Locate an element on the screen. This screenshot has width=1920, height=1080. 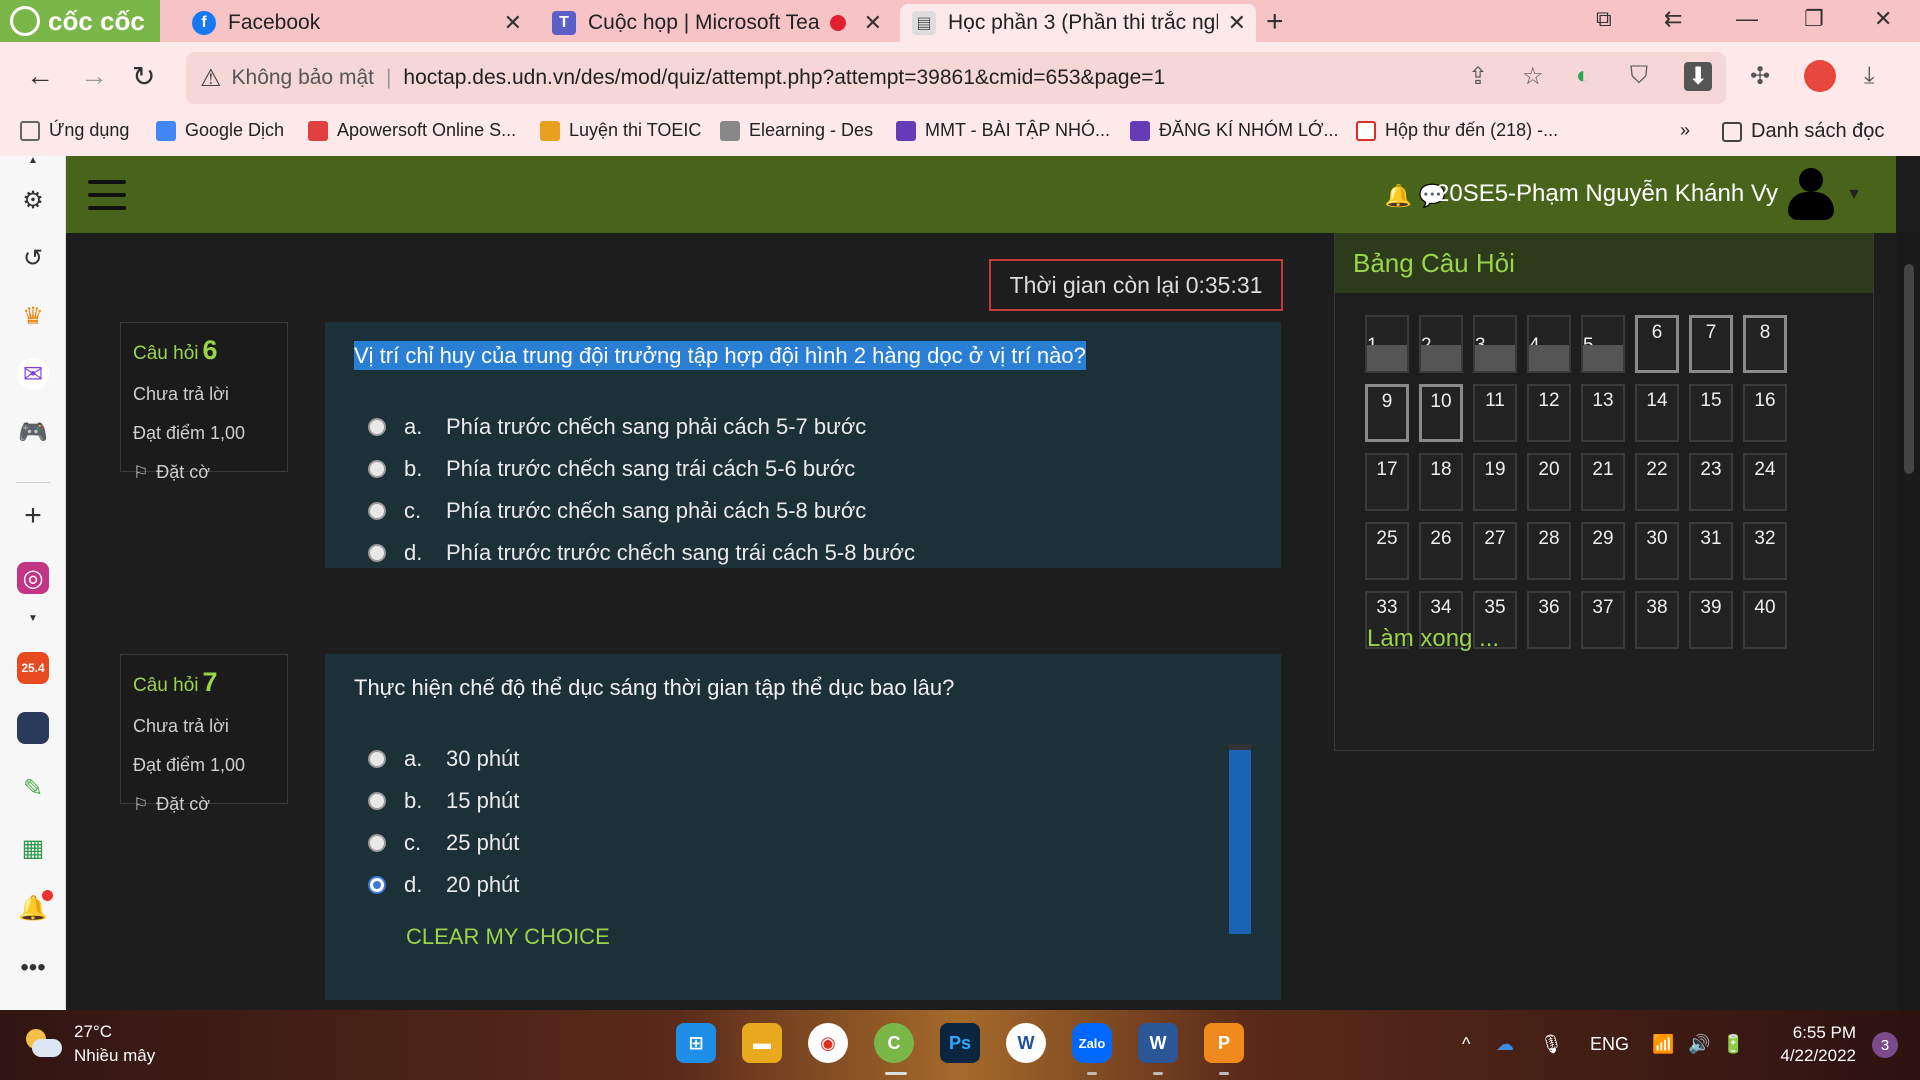
screen-capture-icon: ⧉ is located at coordinates (1604, 19).